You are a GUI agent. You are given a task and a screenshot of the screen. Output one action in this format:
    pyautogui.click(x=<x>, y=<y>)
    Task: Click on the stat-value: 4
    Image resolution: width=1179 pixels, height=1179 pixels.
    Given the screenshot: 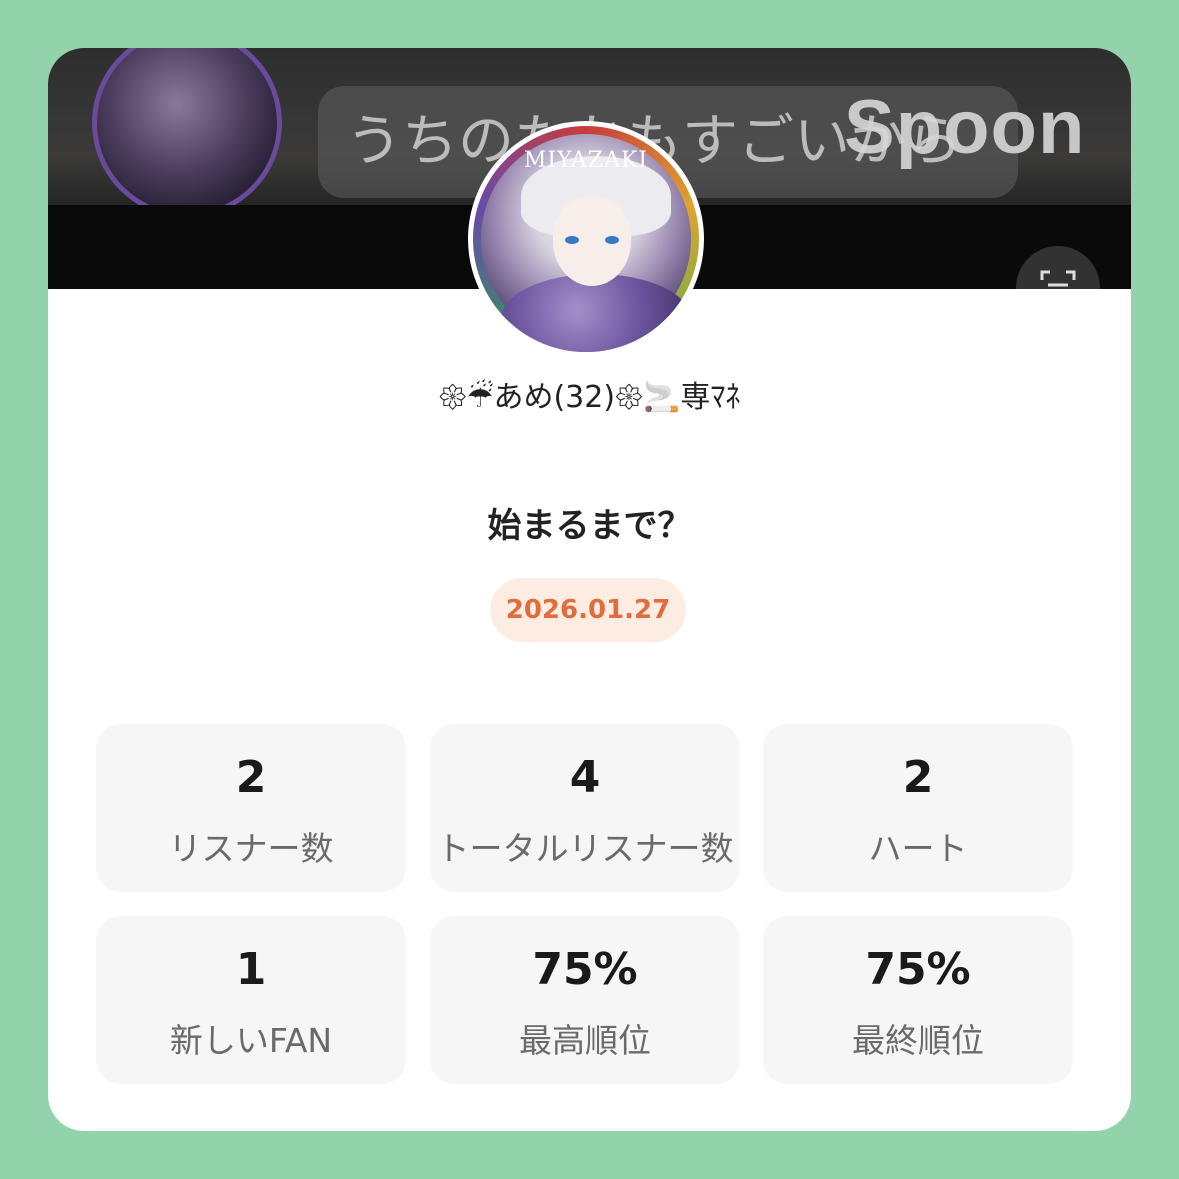 What is the action you would take?
    pyautogui.click(x=585, y=777)
    